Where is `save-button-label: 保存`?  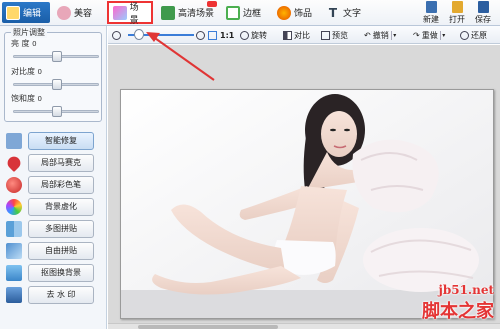 save-button-label: 保存 is located at coordinates (483, 19).